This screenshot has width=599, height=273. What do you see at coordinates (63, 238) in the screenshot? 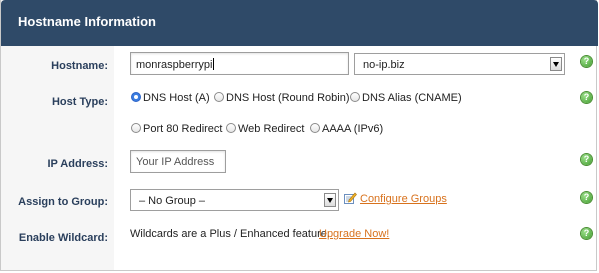
I see `enable-wildcard-label: Enable Wildcard:` at bounding box center [63, 238].